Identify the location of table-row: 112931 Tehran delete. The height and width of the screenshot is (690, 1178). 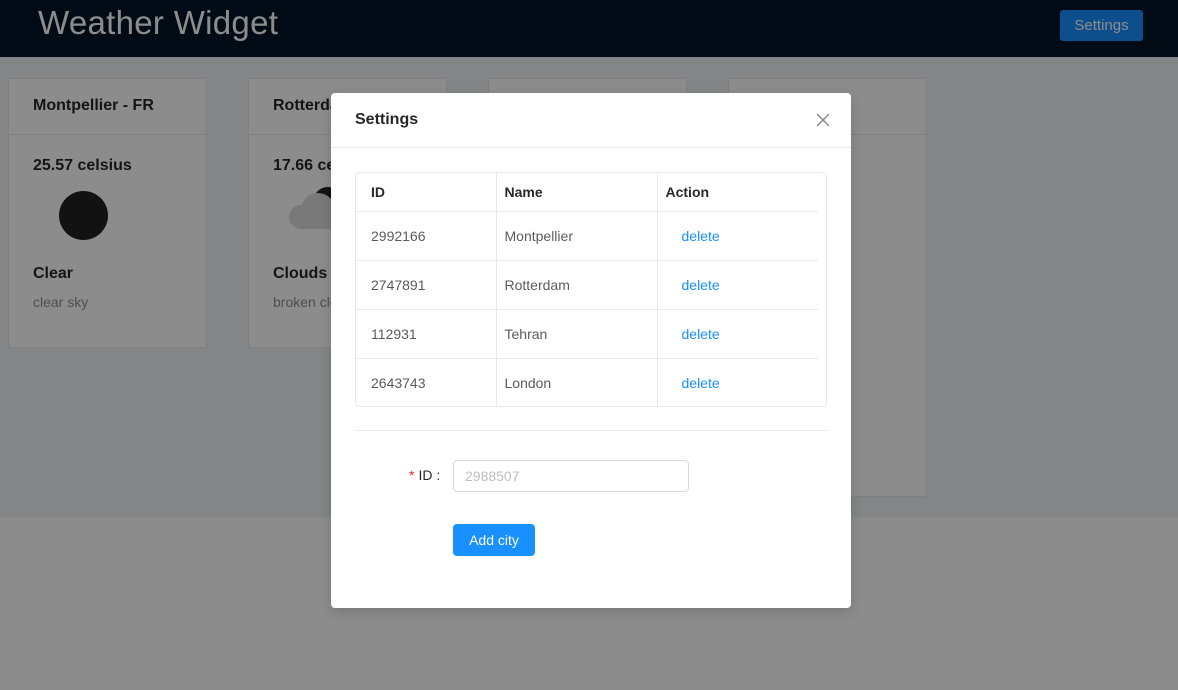
(587, 334).